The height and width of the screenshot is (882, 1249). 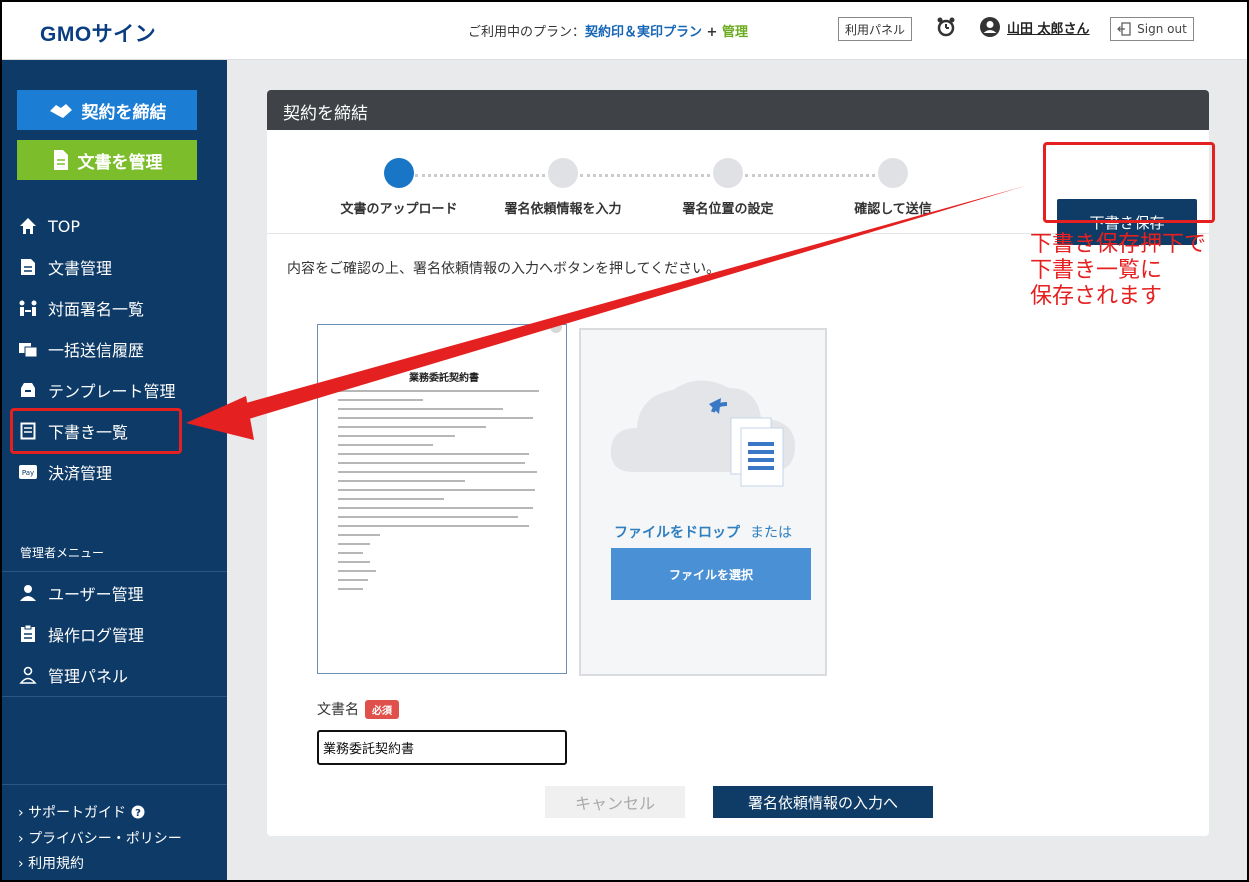 What do you see at coordinates (893, 209) in the screenshot?
I see `step-label: 確認して送信` at bounding box center [893, 209].